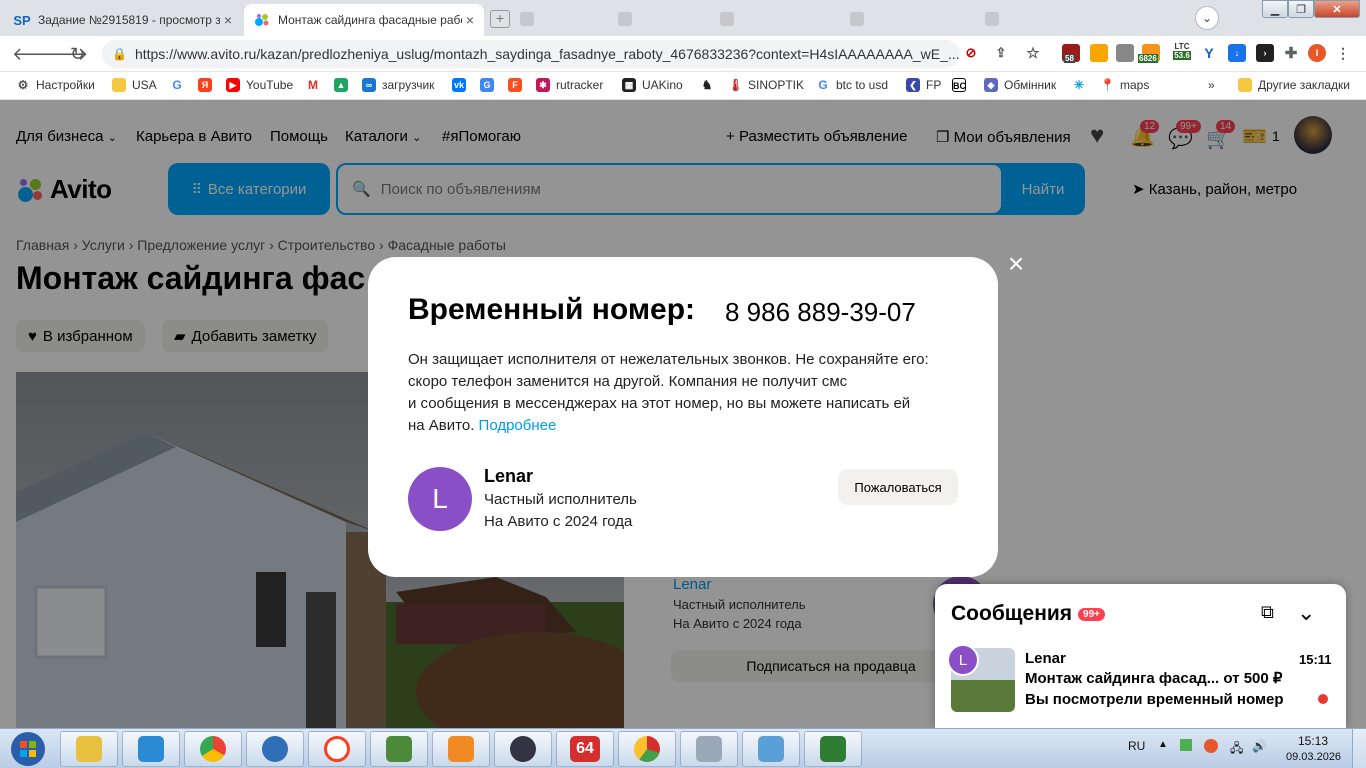  I want to click on folder-icon, so click(1245, 85).